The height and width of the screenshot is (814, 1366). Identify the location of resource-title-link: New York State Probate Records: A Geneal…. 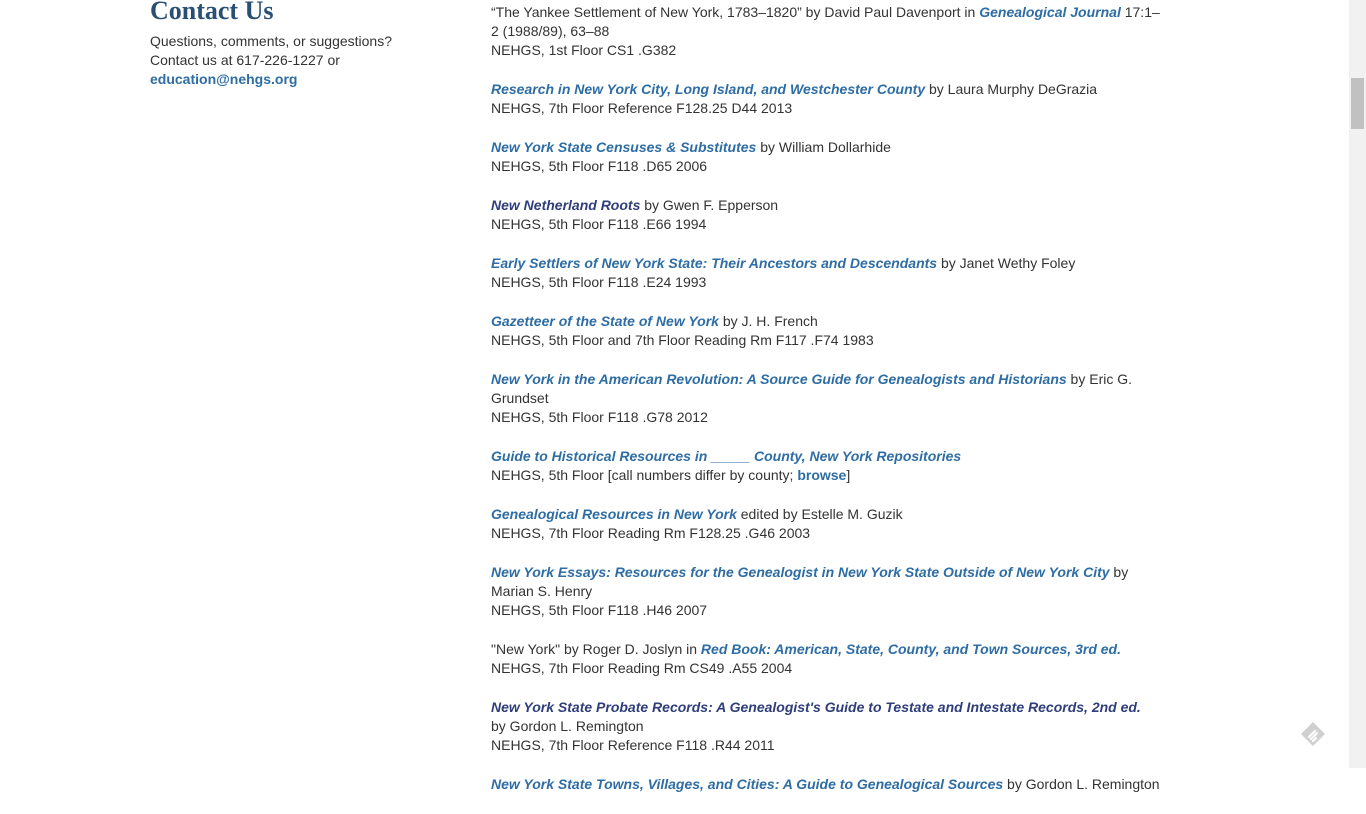
(816, 707).